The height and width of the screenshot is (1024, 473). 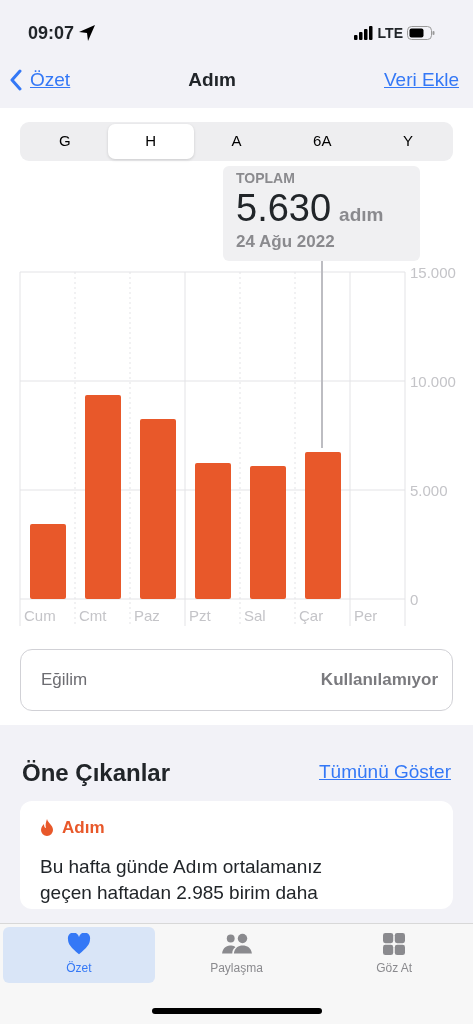 What do you see at coordinates (93, 615) in the screenshot?
I see `axis-label: Cmt` at bounding box center [93, 615].